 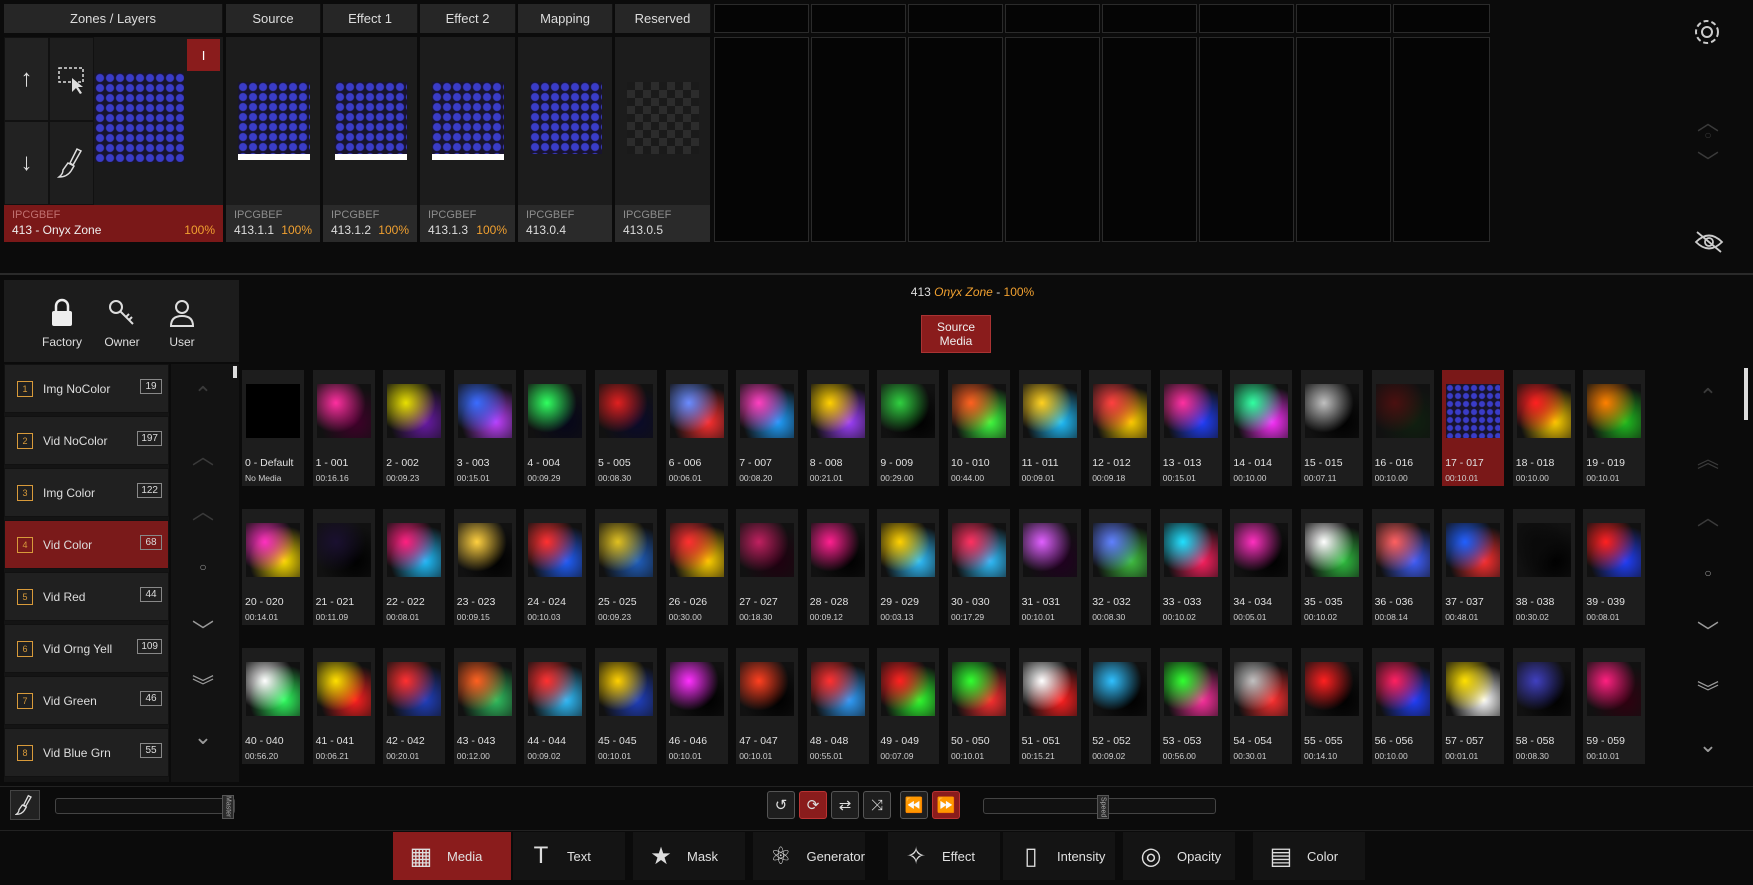 I want to click on media-tile: 12 - 012 00:09.18, so click(x=1120, y=428).